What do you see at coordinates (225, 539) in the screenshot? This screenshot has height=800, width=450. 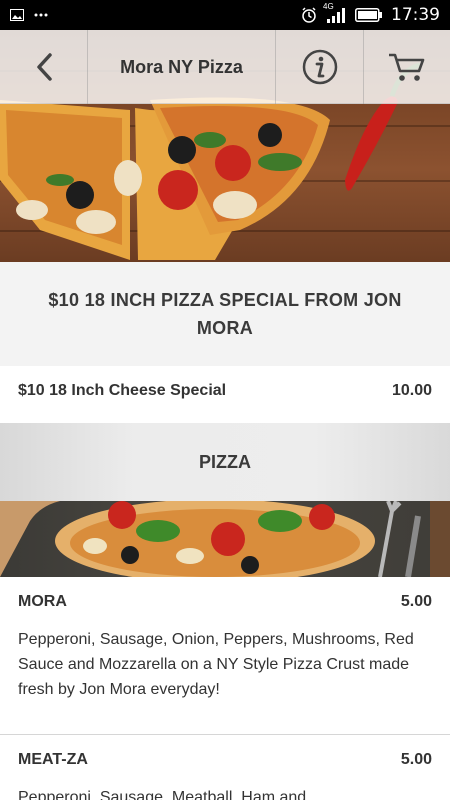 I see `pizza-banner-image` at bounding box center [225, 539].